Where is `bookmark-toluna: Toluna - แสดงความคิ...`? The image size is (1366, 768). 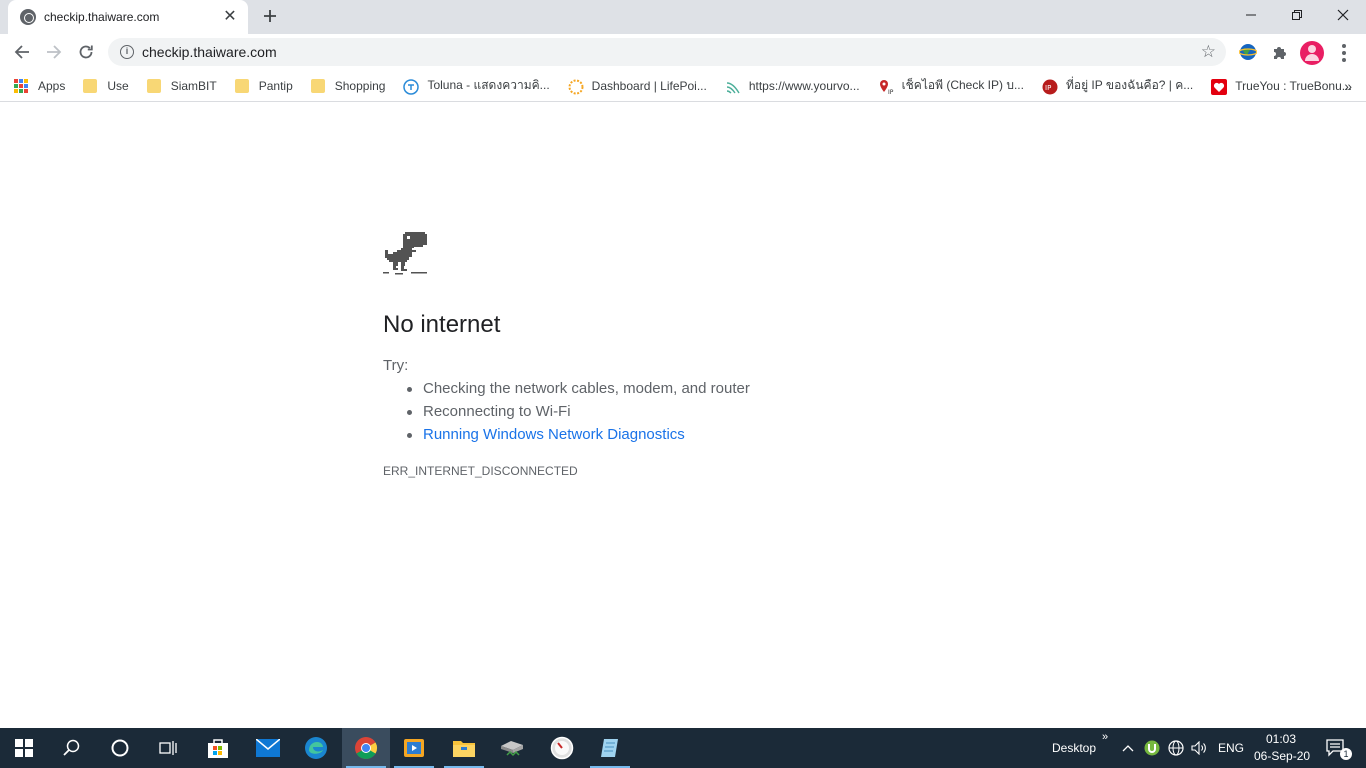
bookmark-toluna: Toluna - แสดงความคิ... is located at coordinates (476, 85).